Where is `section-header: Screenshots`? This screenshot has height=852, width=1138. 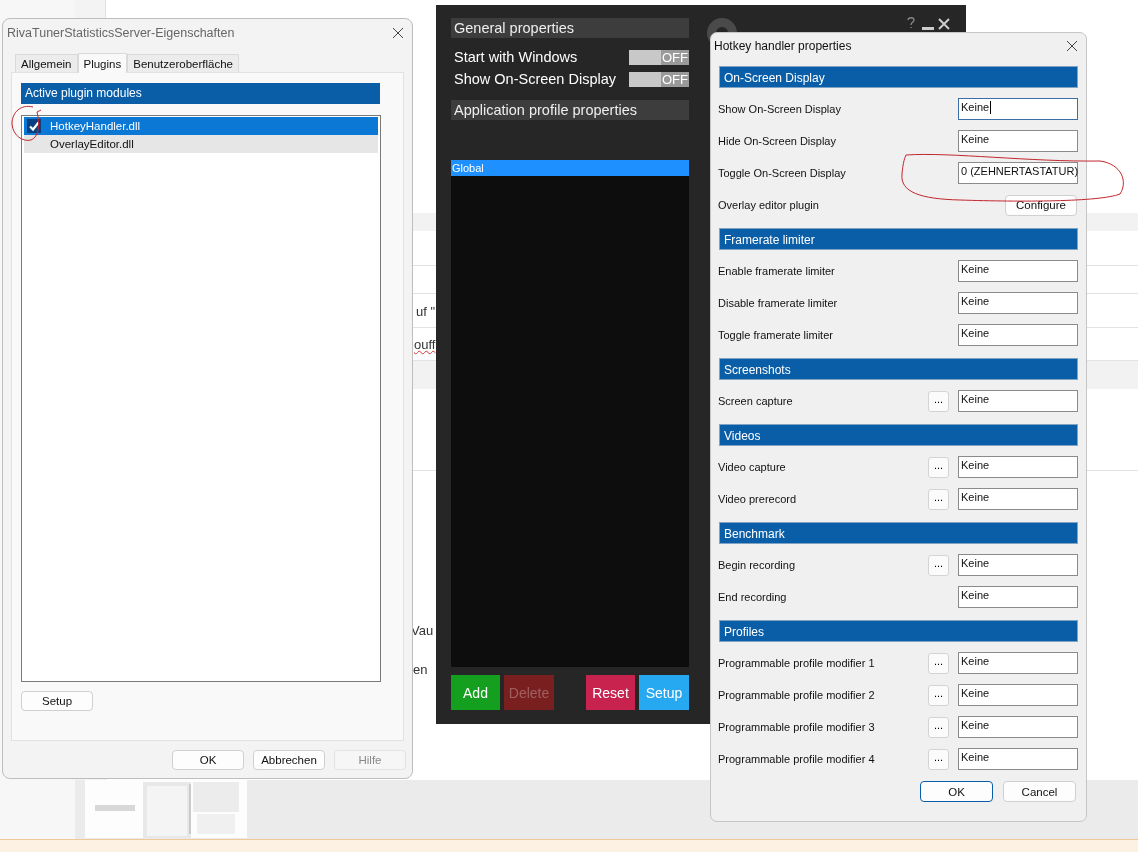 section-header: Screenshots is located at coordinates (898, 369).